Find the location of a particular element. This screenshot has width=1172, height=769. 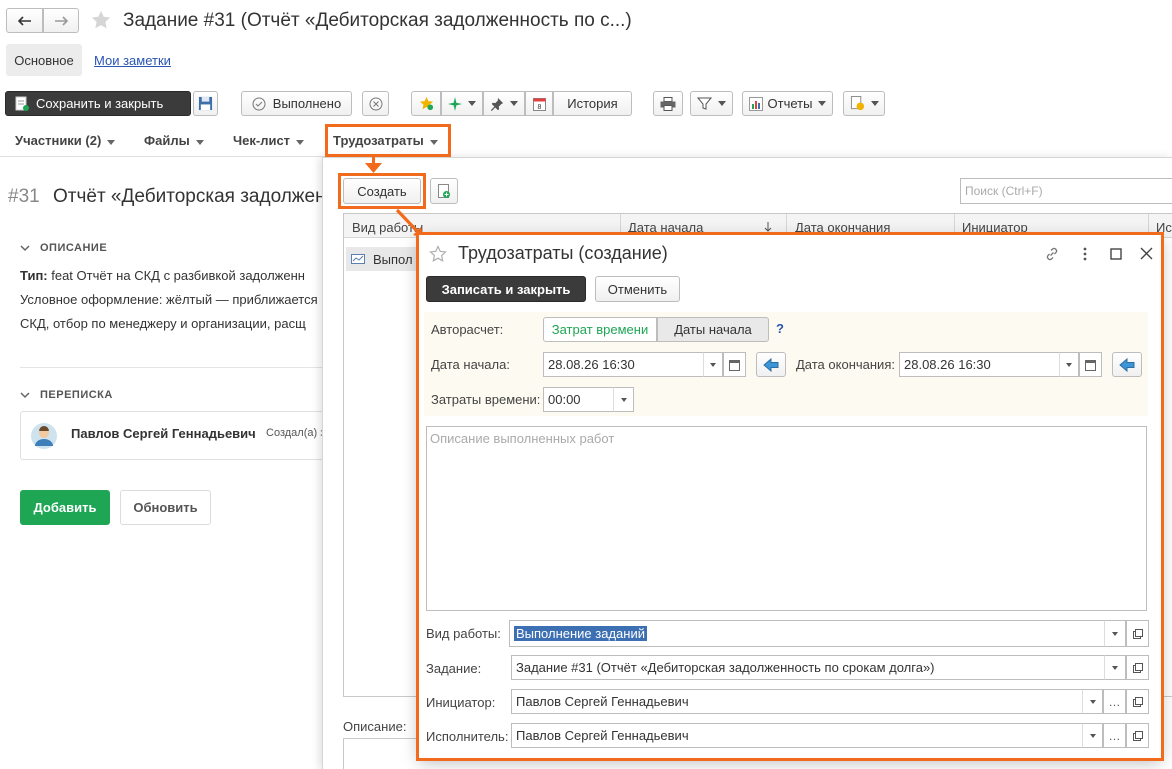

more-vertical-icon is located at coordinates (1085, 254).